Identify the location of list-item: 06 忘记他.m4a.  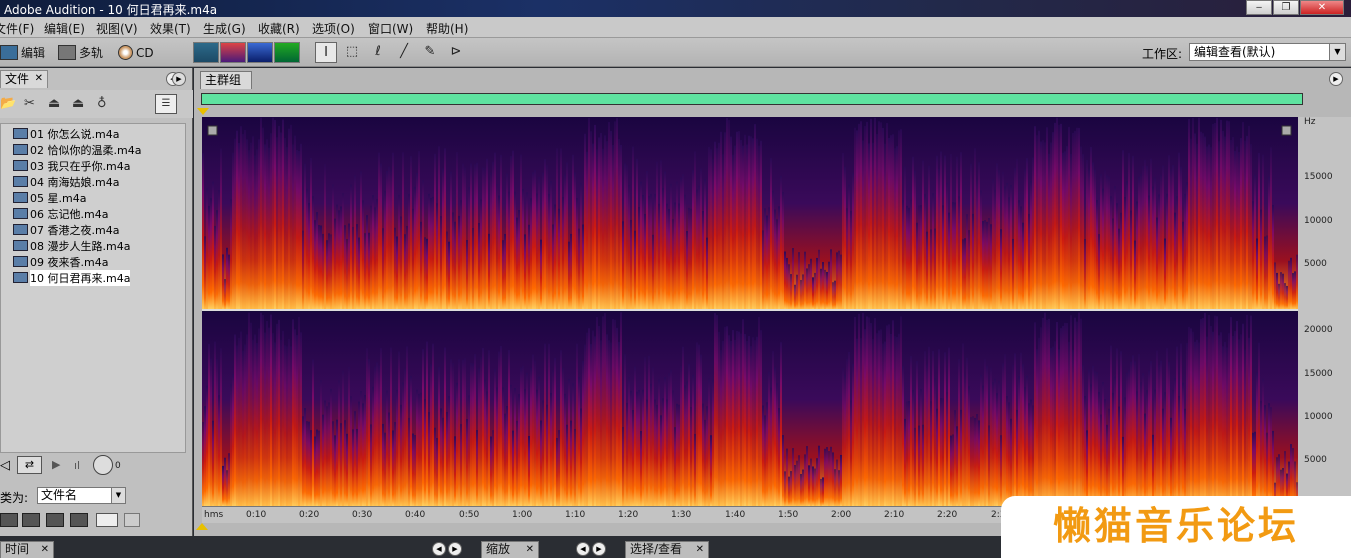
(60, 213).